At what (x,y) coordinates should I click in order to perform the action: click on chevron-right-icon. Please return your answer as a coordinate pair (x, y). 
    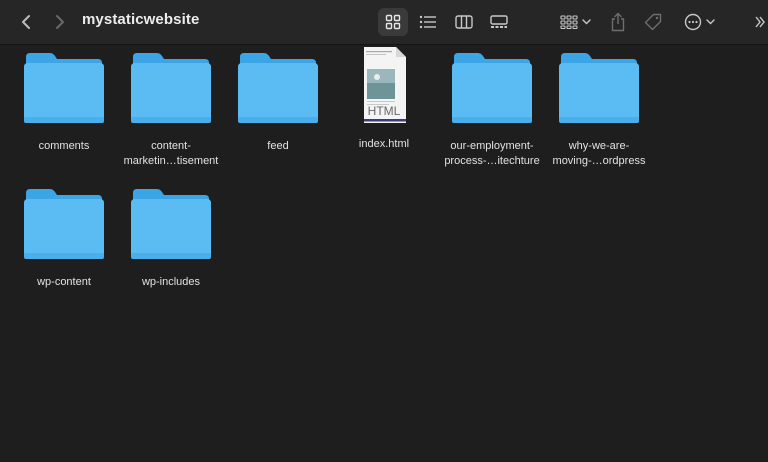
    Looking at the image, I should click on (60, 22).